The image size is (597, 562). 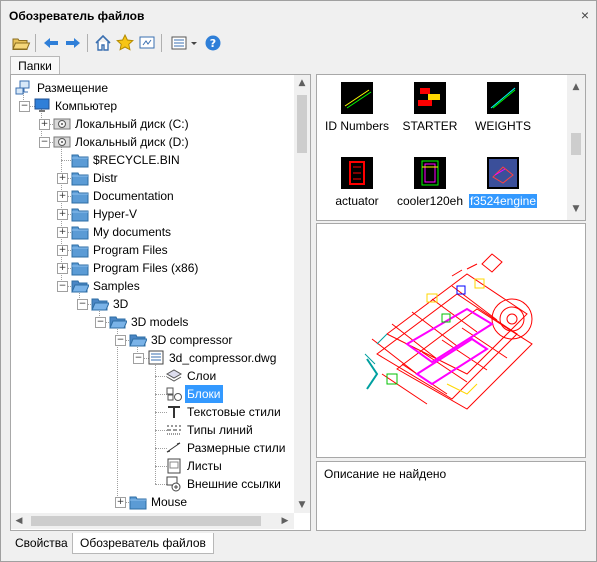 I want to click on tree-node-label: Локальный диск (D:), so click(x=132, y=142).